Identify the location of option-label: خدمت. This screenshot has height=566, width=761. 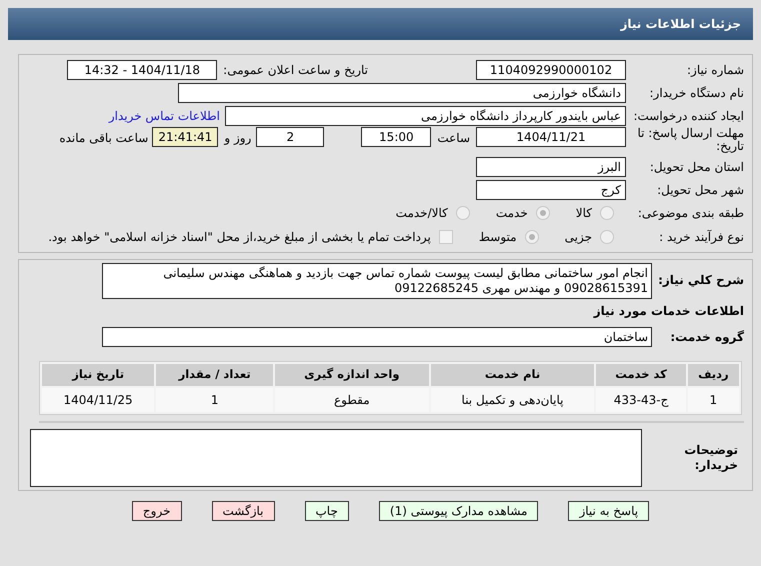
(512, 213).